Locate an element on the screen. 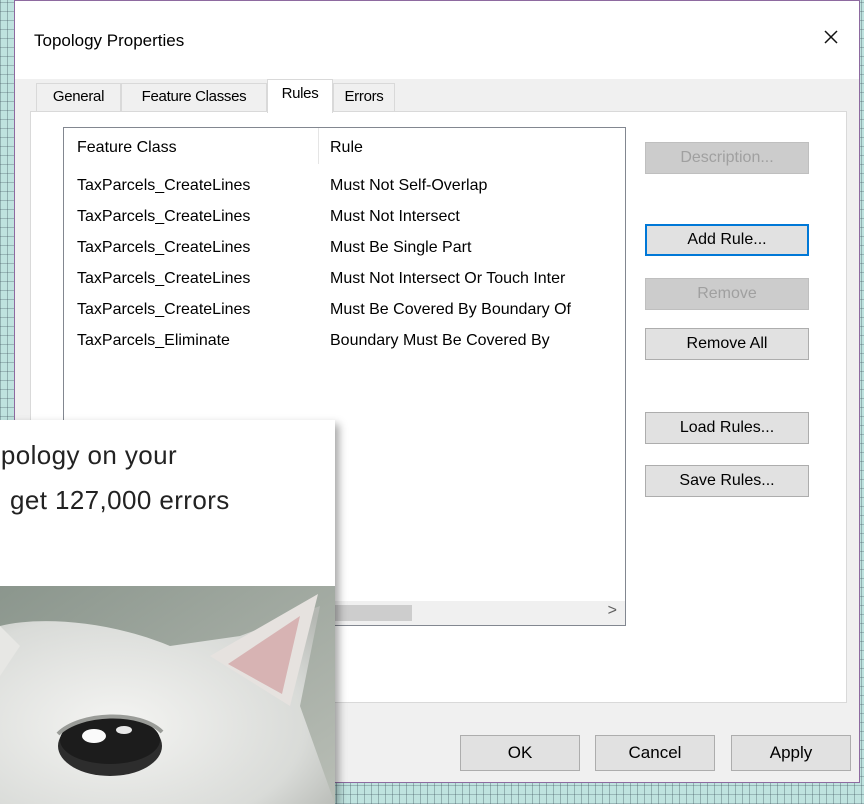  cancel-button: Cancel is located at coordinates (655, 753).